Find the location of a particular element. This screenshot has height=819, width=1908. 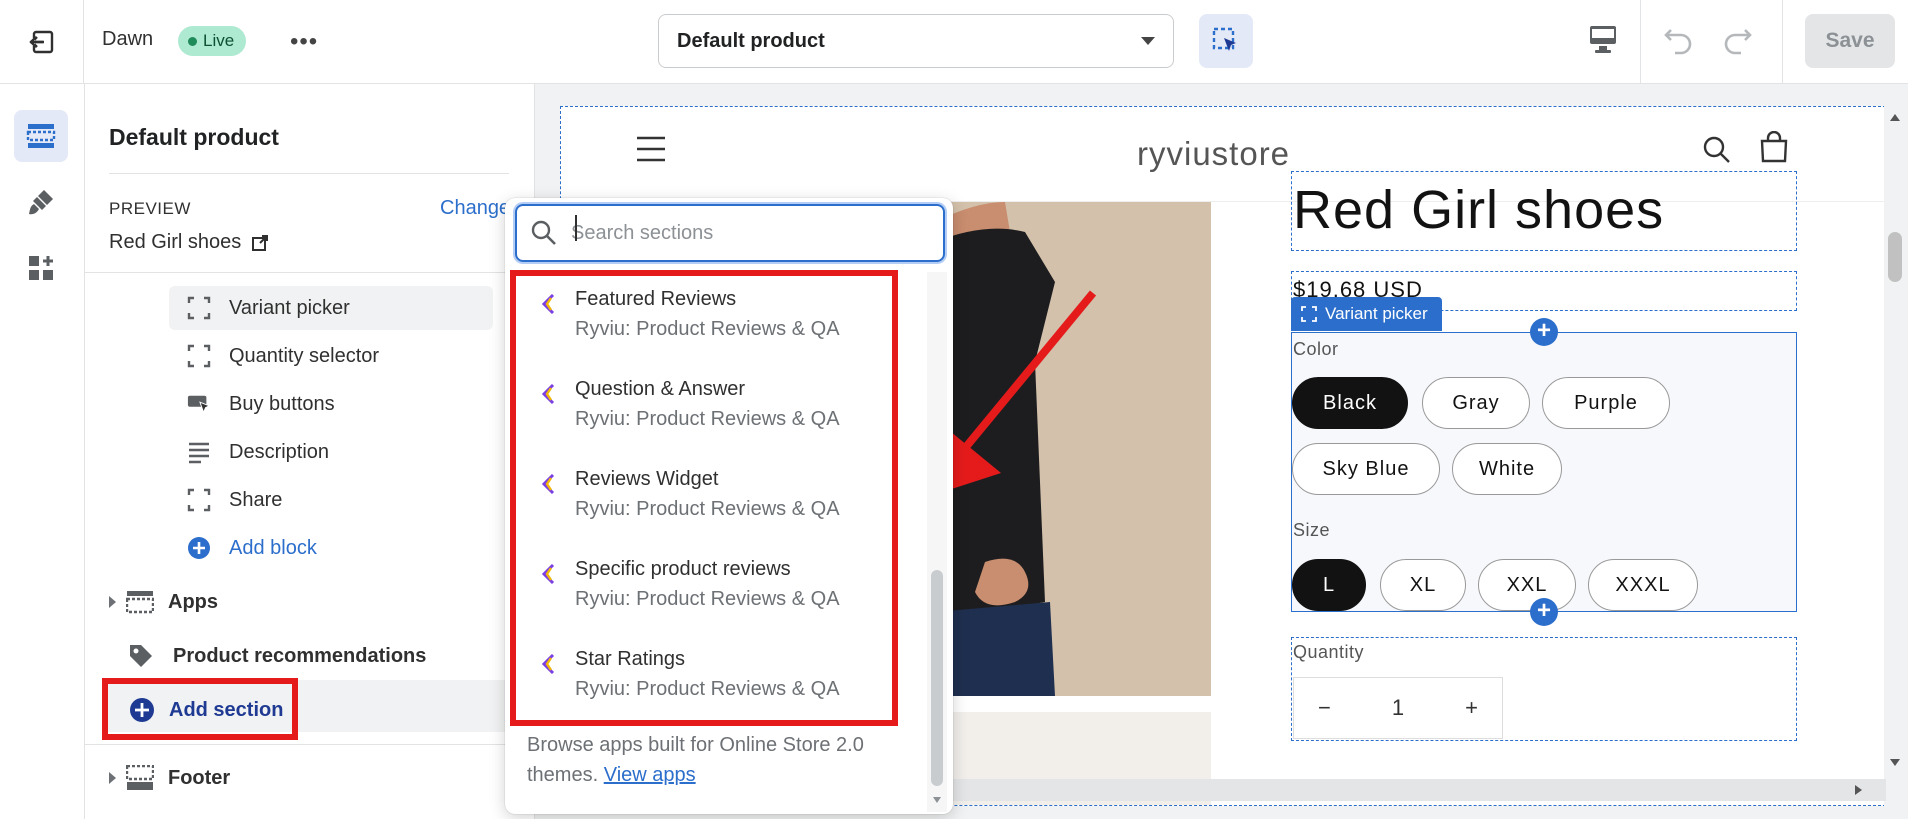

color-option-white: White is located at coordinates (1507, 469).